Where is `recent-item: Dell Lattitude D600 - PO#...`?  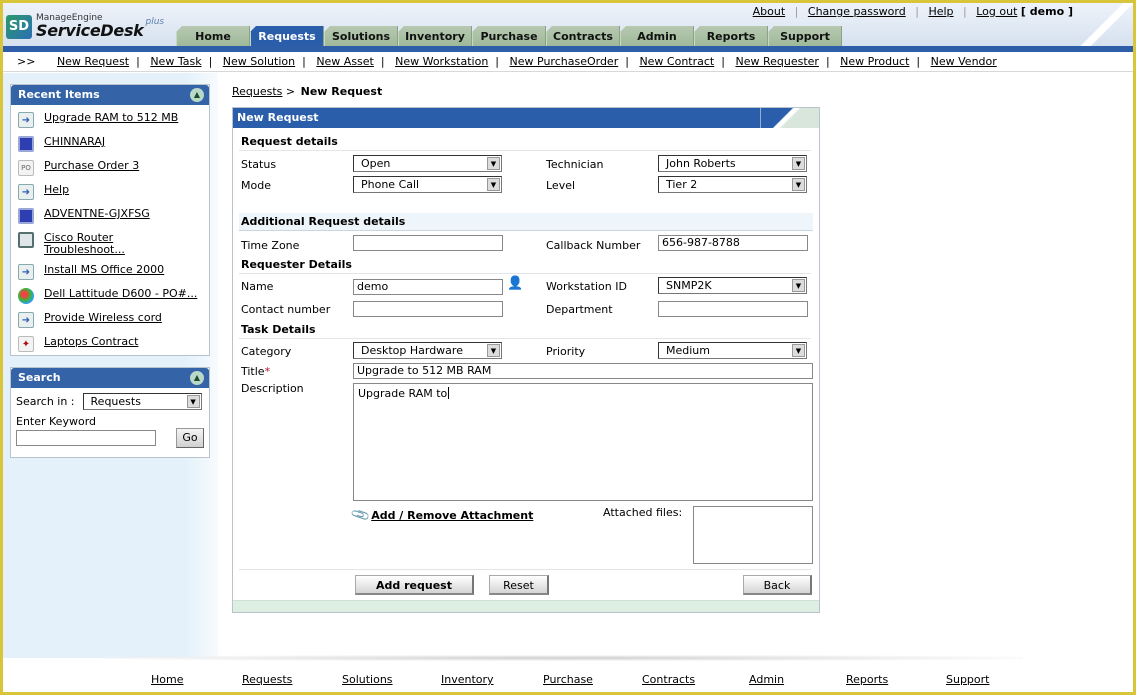
recent-item: Dell Lattitude D600 - PO#... is located at coordinates (110, 296).